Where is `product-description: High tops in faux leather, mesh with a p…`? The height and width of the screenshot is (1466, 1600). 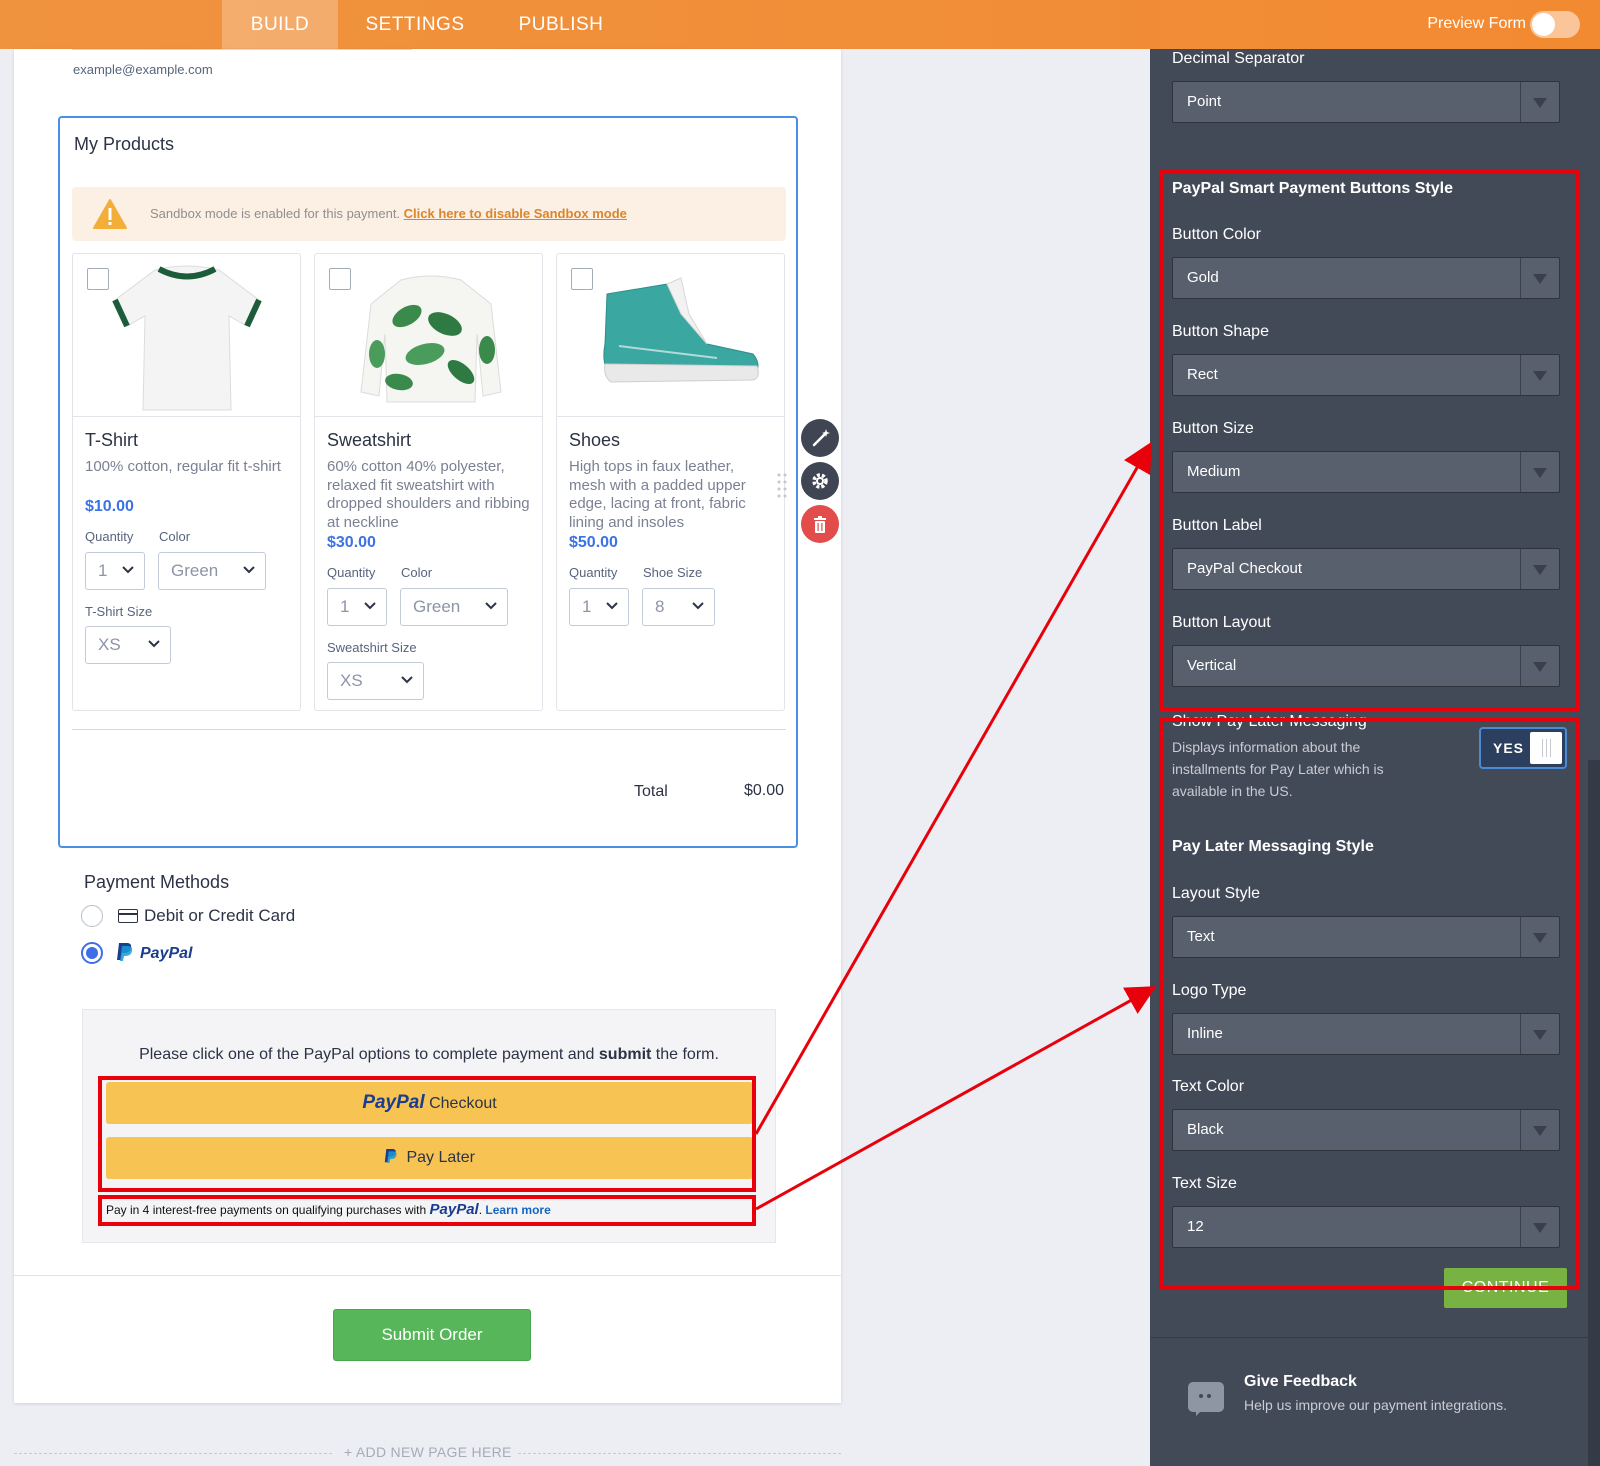
product-description: High tops in faux leather, mesh with a p… is located at coordinates (657, 494).